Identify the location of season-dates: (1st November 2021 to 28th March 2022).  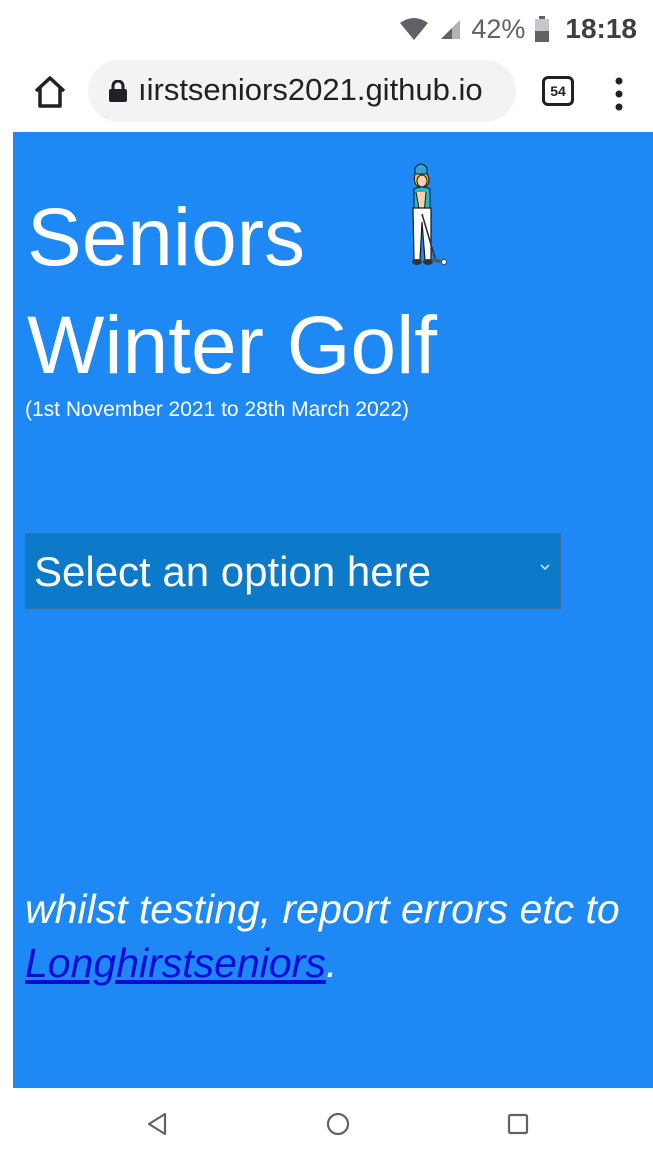
(217, 409).